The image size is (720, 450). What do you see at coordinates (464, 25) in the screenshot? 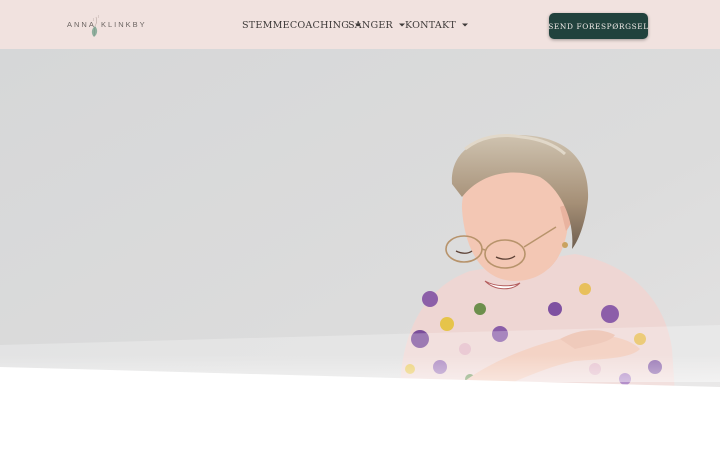
I see `chevron-down-icon` at bounding box center [464, 25].